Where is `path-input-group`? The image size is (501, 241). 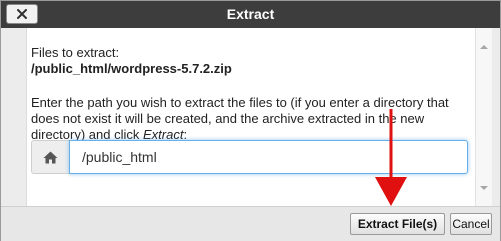 path-input-group is located at coordinates (249, 157).